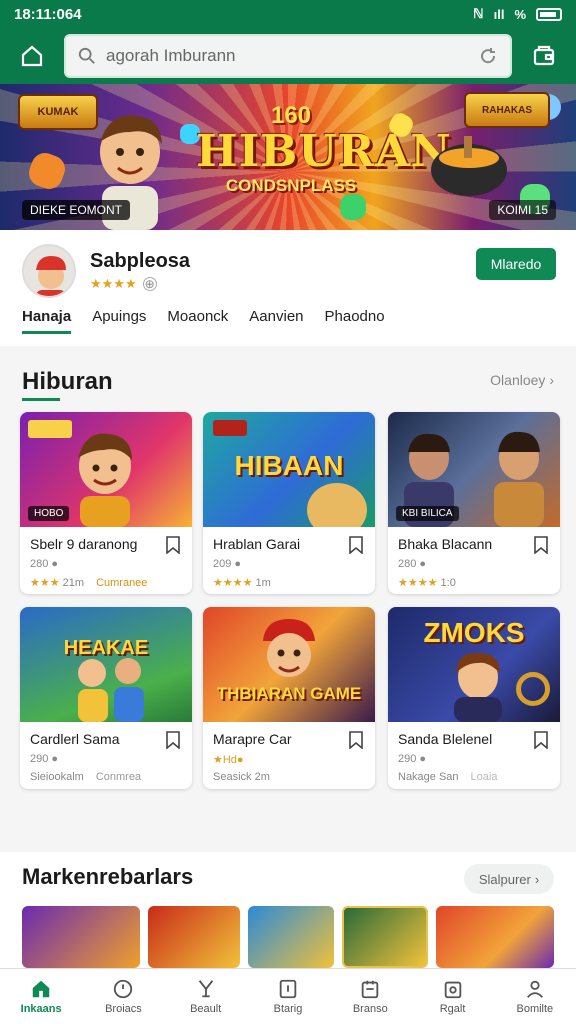 Image resolution: width=576 pixels, height=1024 pixels. Describe the element at coordinates (488, 56) in the screenshot. I see `refresh-icon` at that location.